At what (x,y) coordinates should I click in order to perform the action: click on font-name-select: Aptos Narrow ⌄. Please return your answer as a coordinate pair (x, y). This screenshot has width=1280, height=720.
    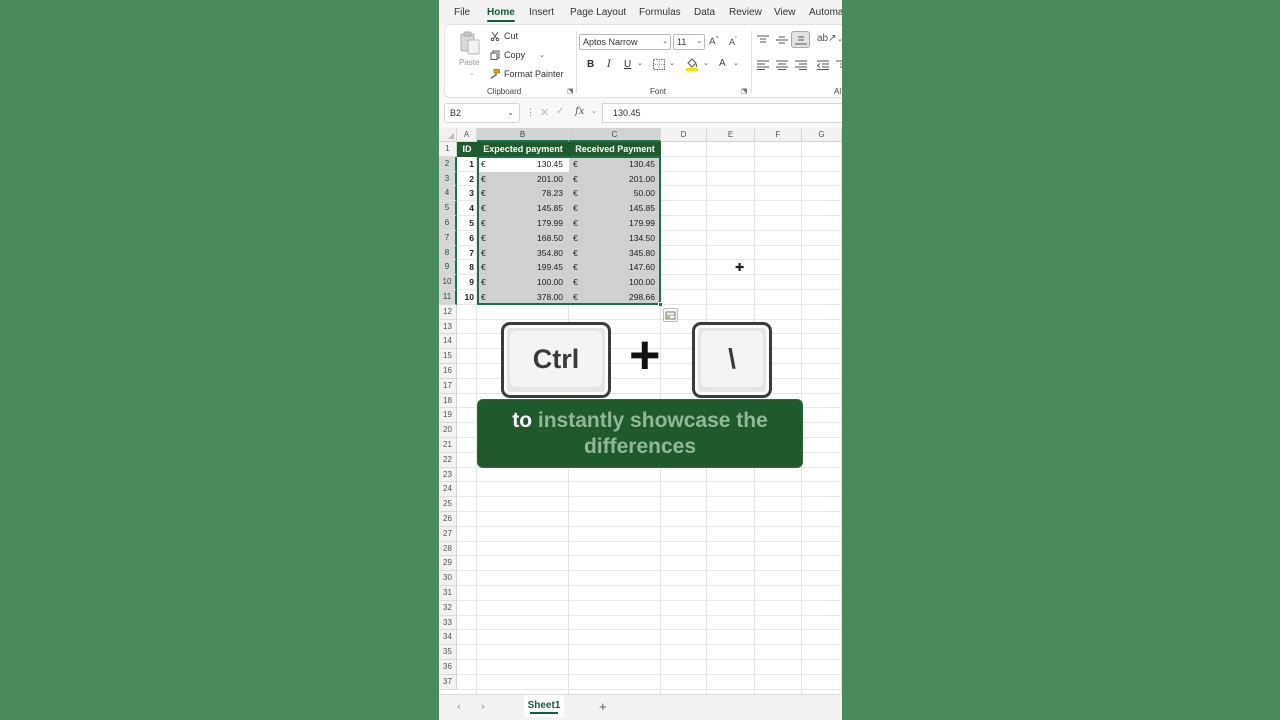
    Looking at the image, I should click on (625, 42).